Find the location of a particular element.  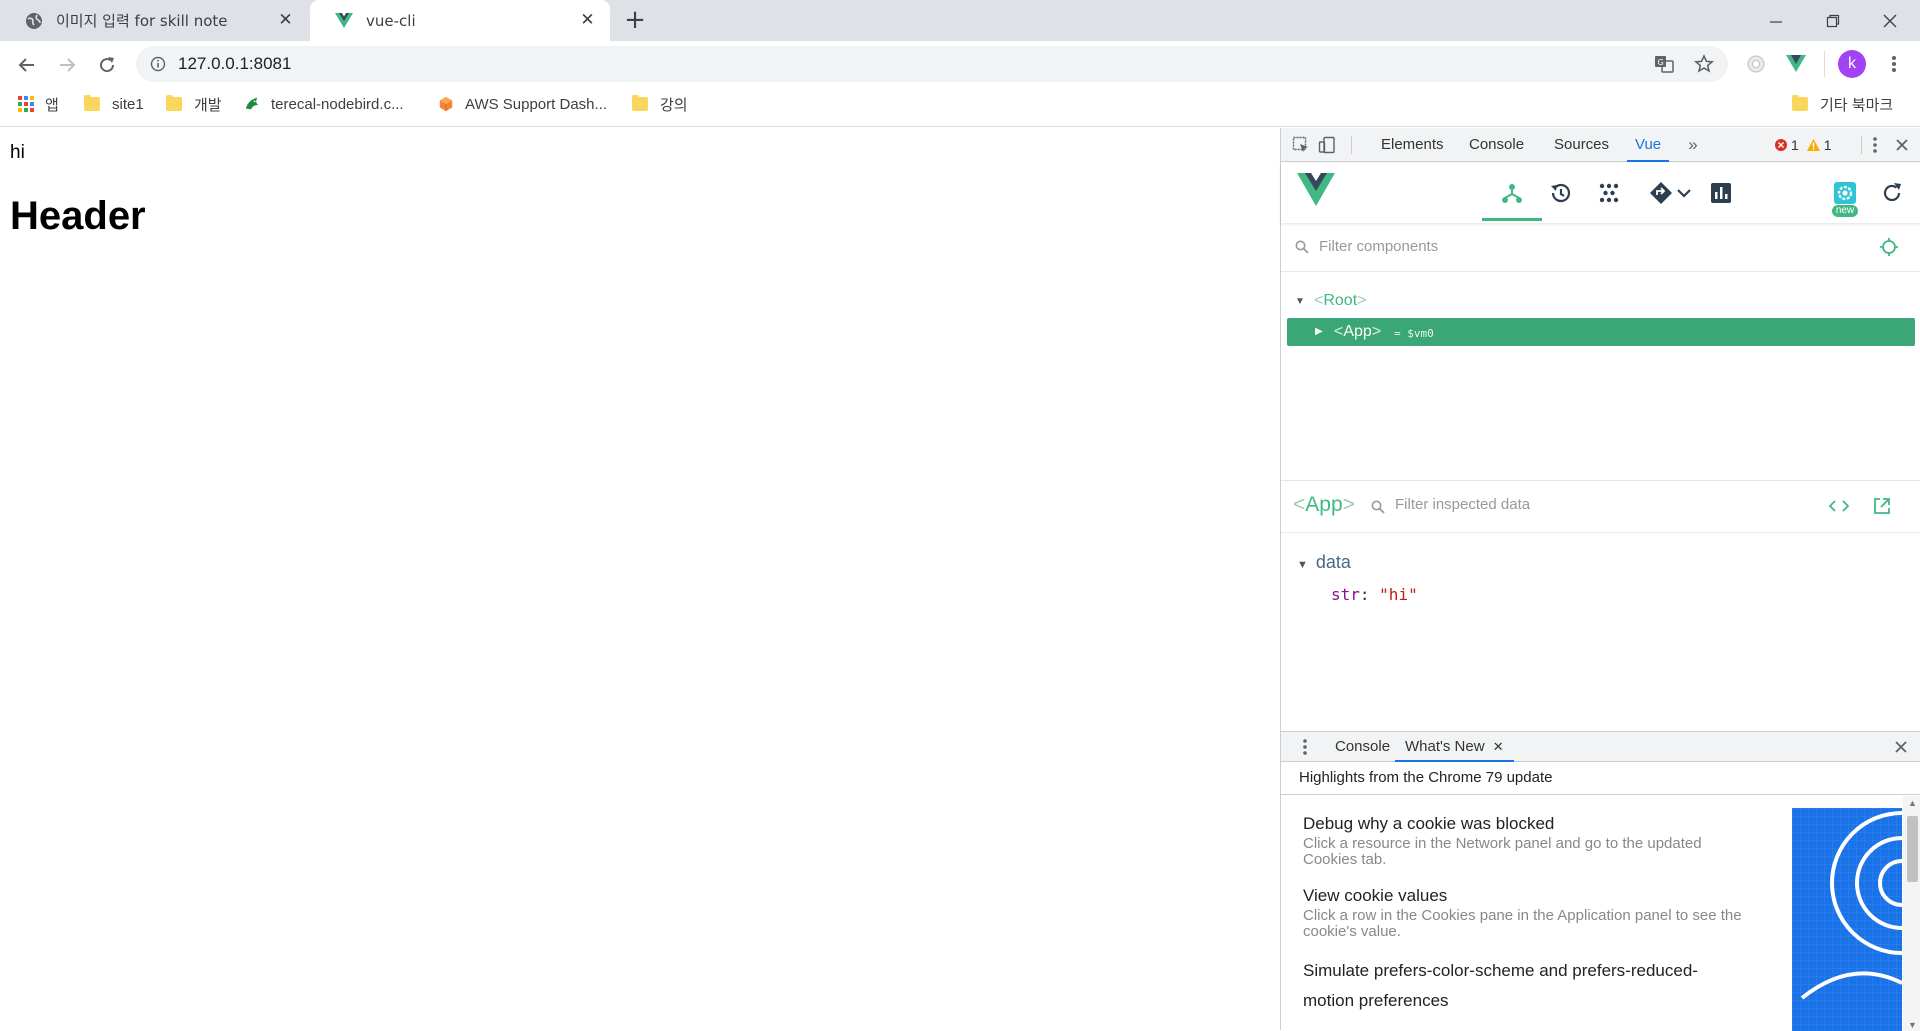

error-icon is located at coordinates (1781, 145).